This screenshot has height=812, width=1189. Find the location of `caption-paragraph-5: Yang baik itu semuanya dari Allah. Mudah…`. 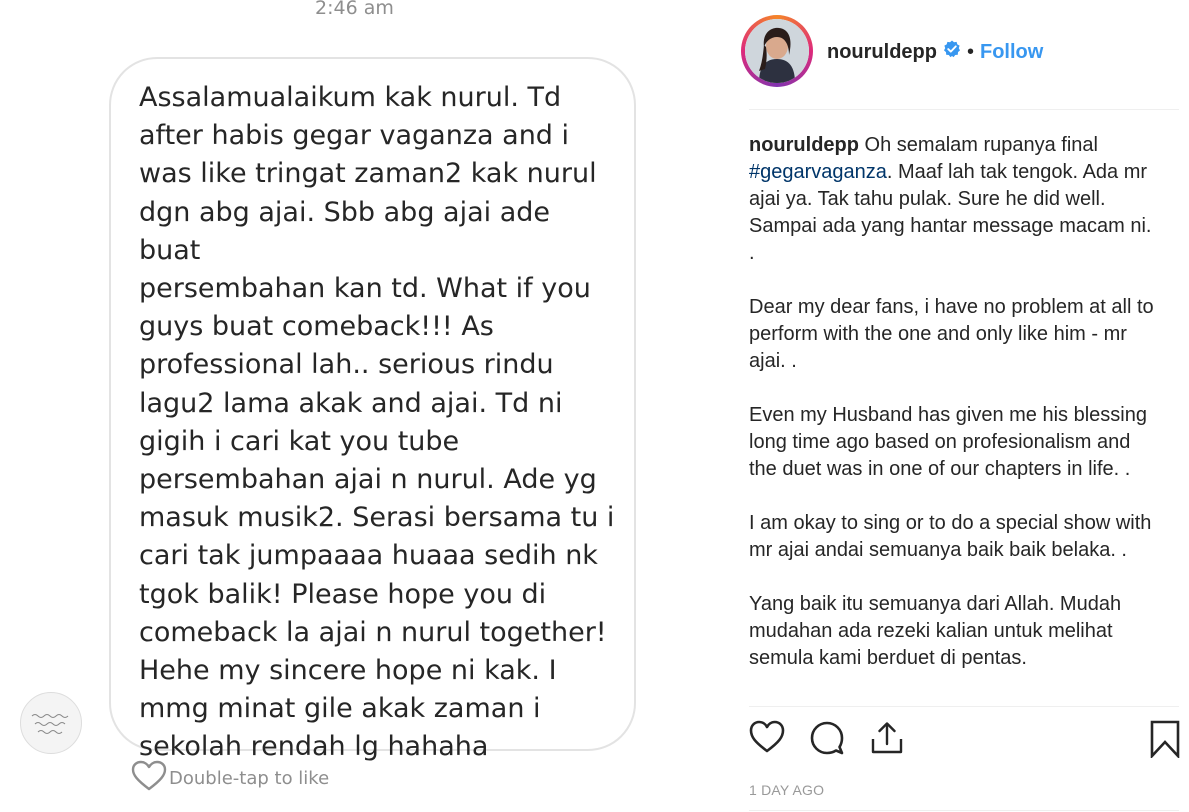

caption-paragraph-5: Yang baik itu semuanya dari Allah. Mudah… is located at coordinates (935, 631).